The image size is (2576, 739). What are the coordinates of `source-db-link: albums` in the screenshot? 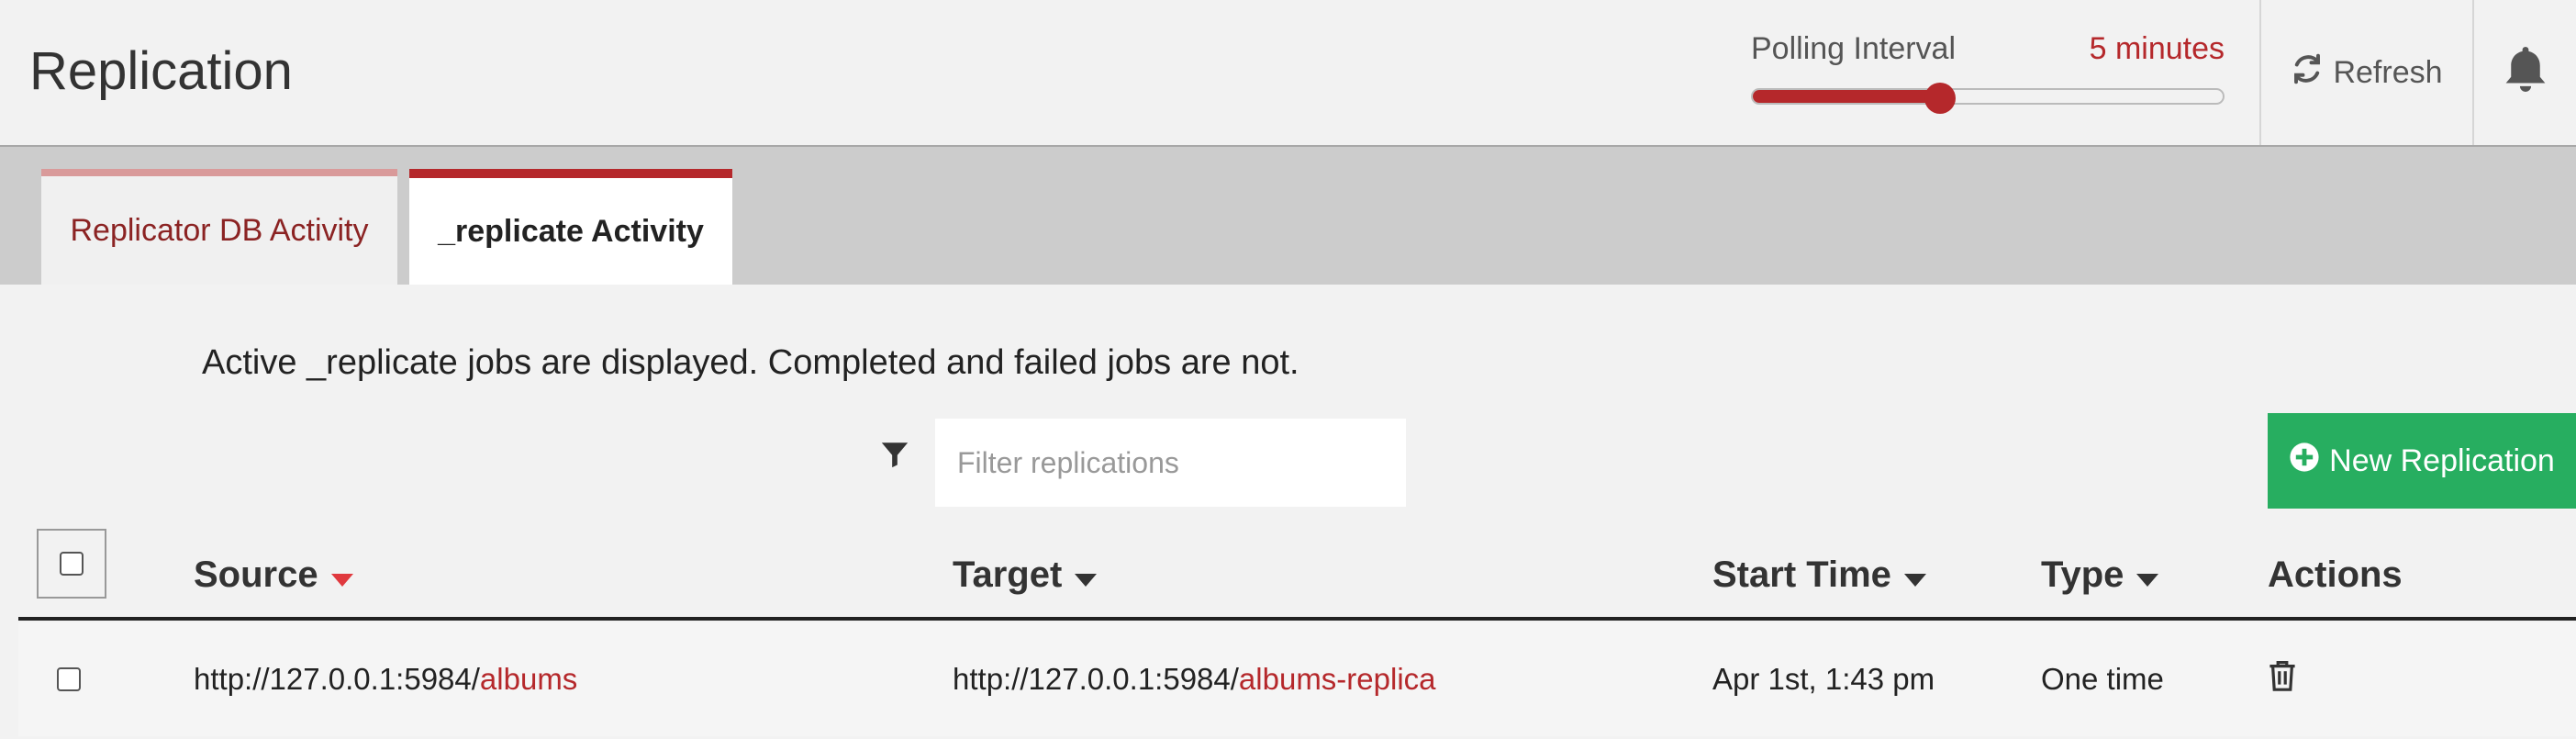 It's located at (528, 679).